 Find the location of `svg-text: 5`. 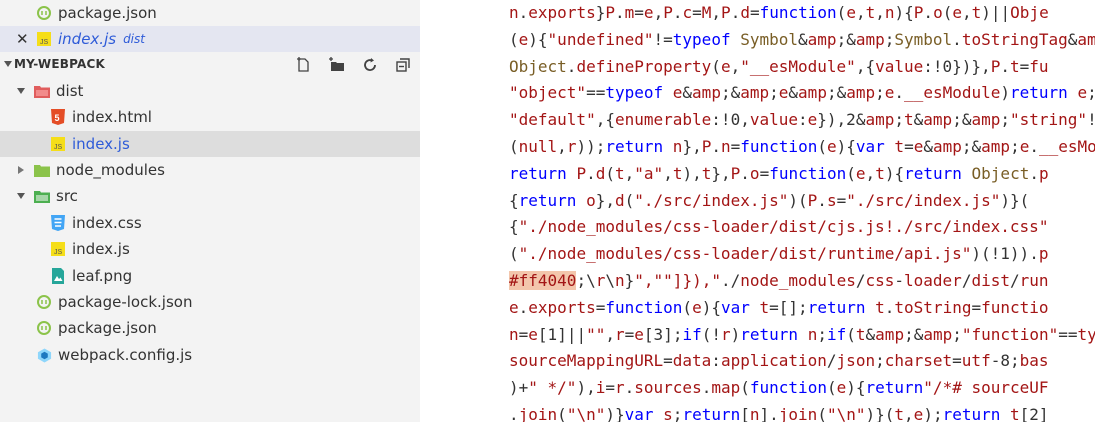

svg-text: 5 is located at coordinates (57, 118).